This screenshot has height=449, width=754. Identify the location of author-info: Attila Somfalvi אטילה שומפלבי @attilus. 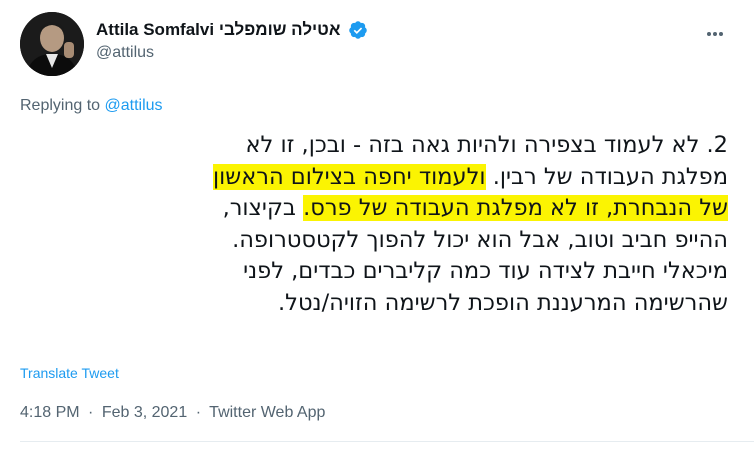
(232, 41).